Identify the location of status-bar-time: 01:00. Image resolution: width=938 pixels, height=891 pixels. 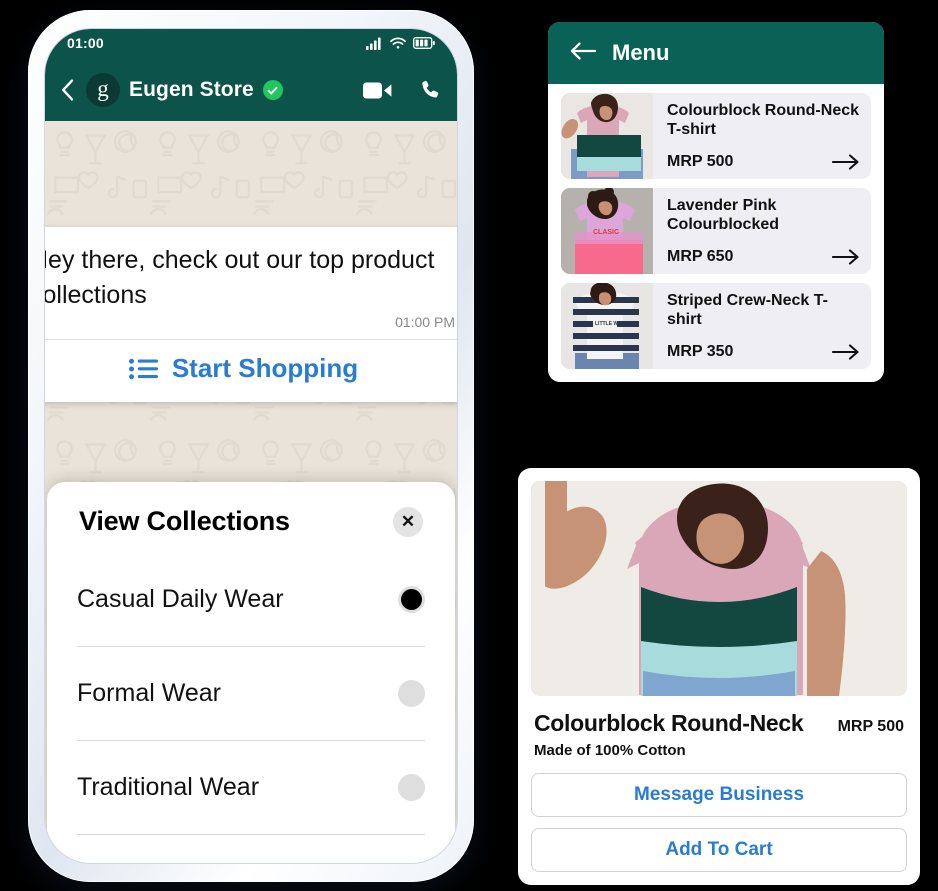
(85, 43).